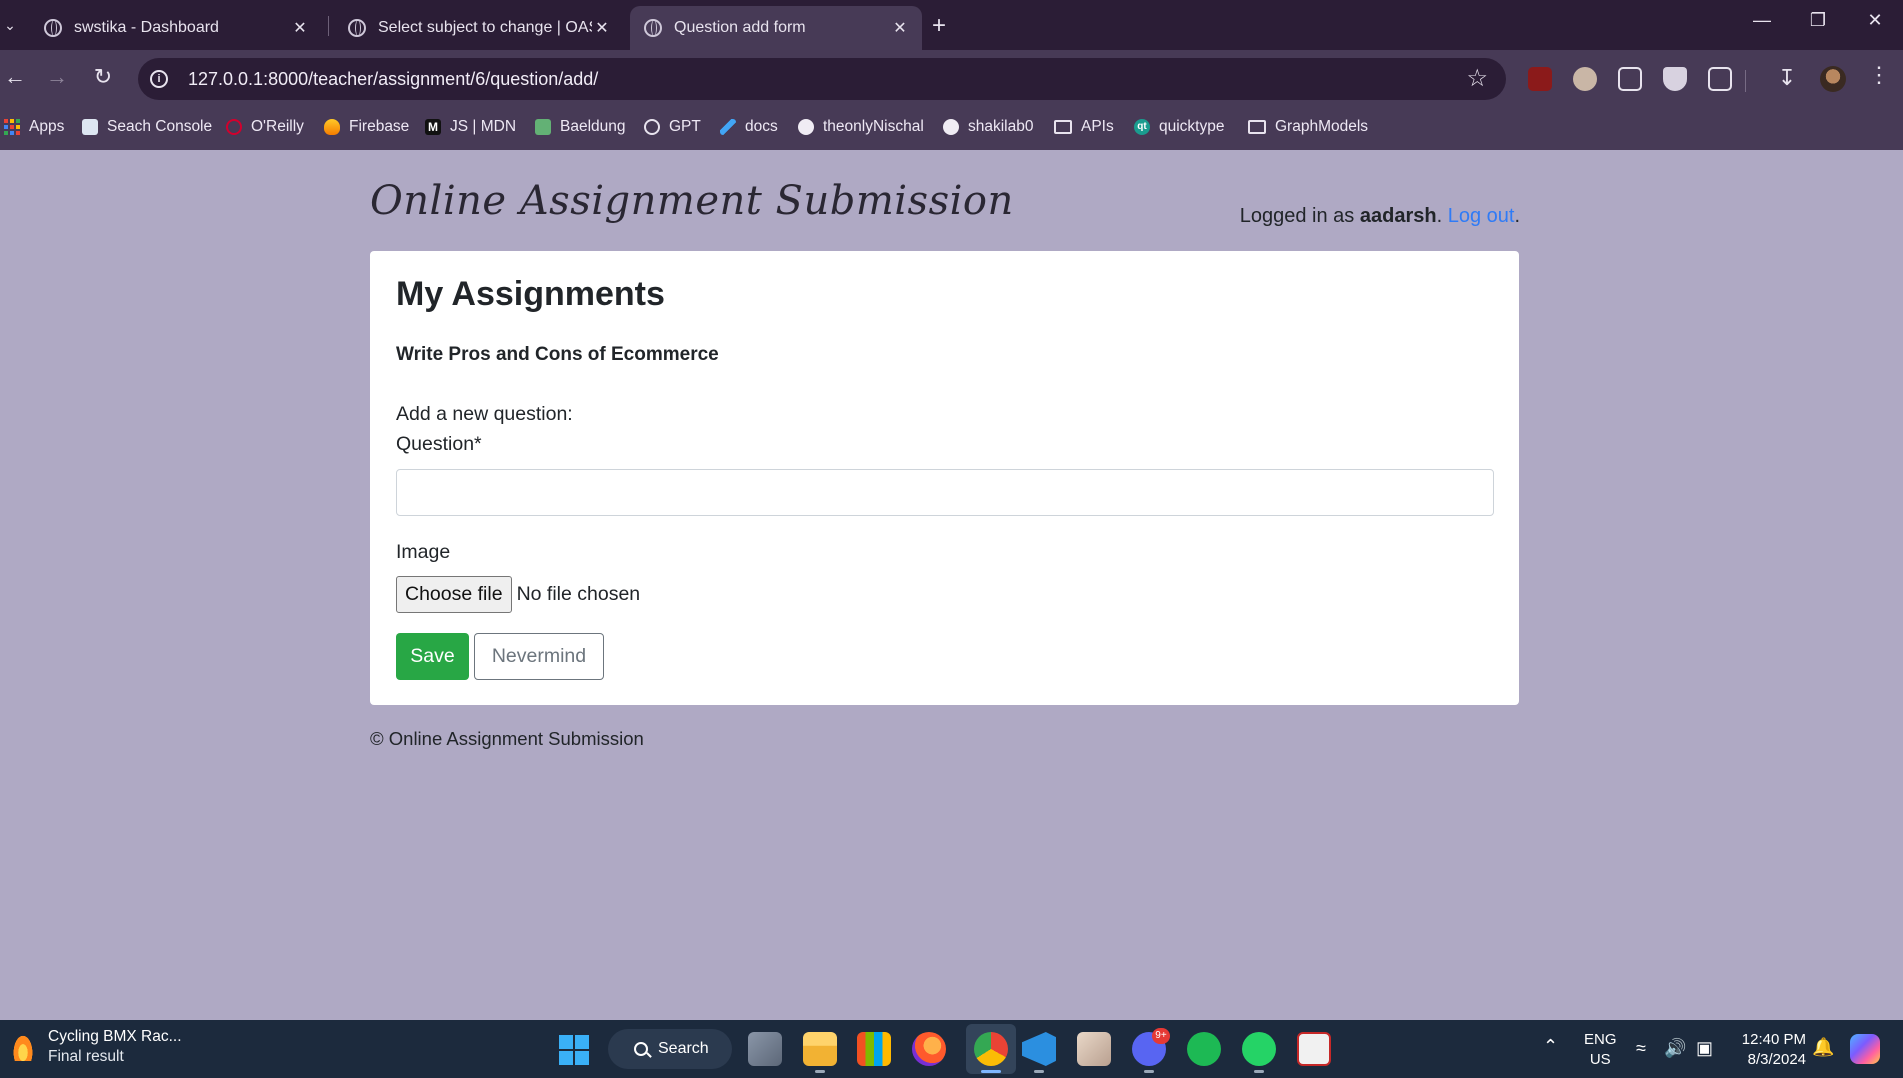 The image size is (1903, 1078). I want to click on clock-date: 8/3/2024, so click(1776, 1059).